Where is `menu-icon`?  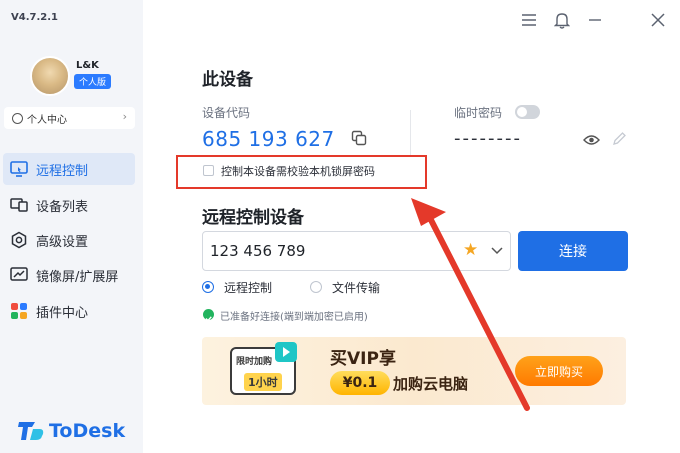
menu-icon is located at coordinates (529, 20).